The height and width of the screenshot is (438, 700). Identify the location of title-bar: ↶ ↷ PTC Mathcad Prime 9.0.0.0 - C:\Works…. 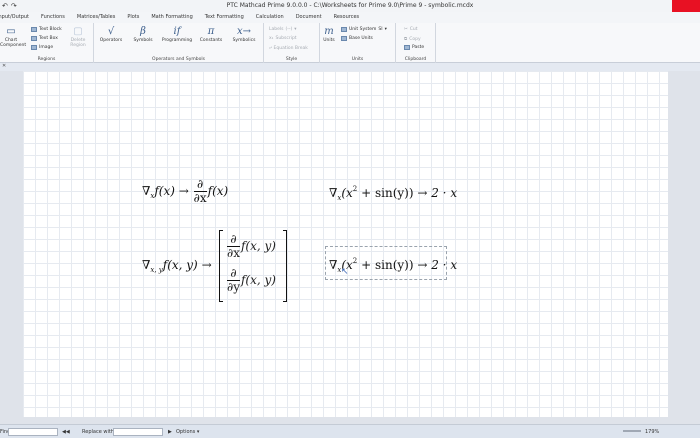
(350, 6).